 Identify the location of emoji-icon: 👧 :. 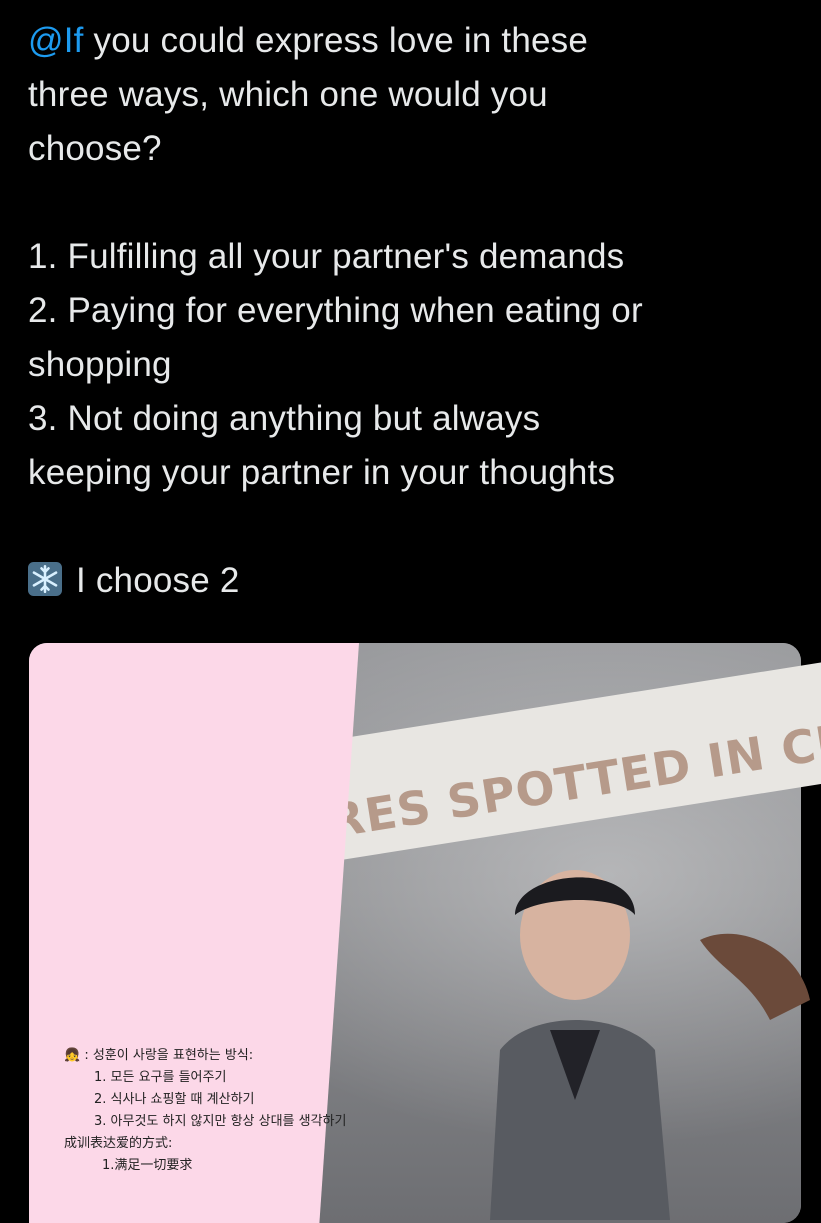
(78, 1055).